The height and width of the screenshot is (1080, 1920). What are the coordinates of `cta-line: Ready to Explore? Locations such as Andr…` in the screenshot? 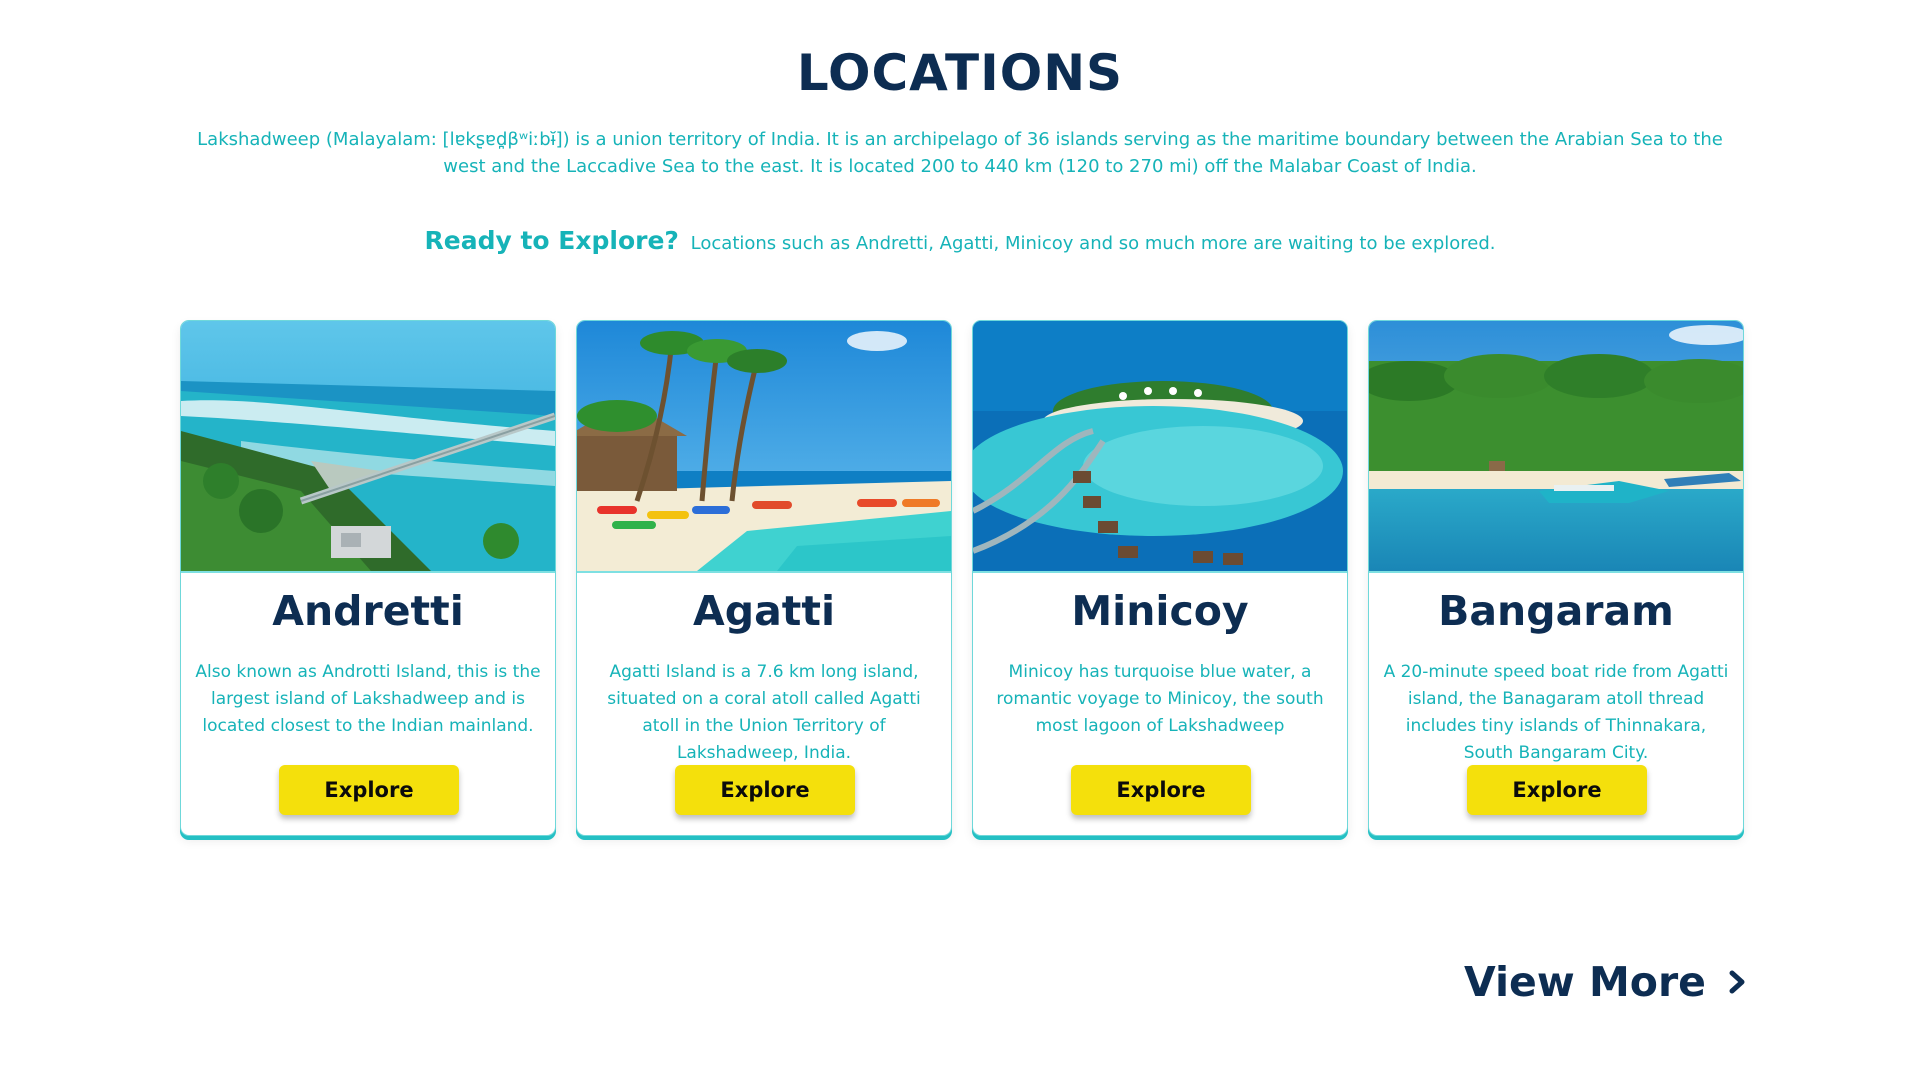 It's located at (960, 240).